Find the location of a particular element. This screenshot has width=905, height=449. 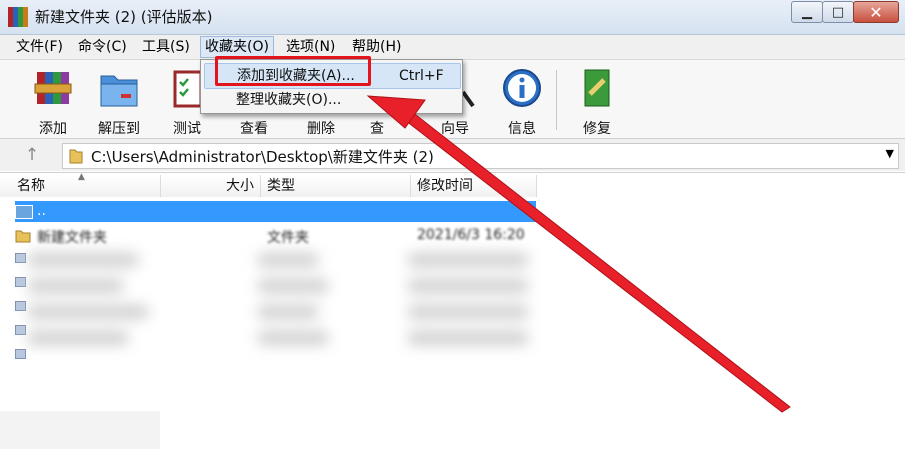

menu-help: 帮助(H) is located at coordinates (376, 47).